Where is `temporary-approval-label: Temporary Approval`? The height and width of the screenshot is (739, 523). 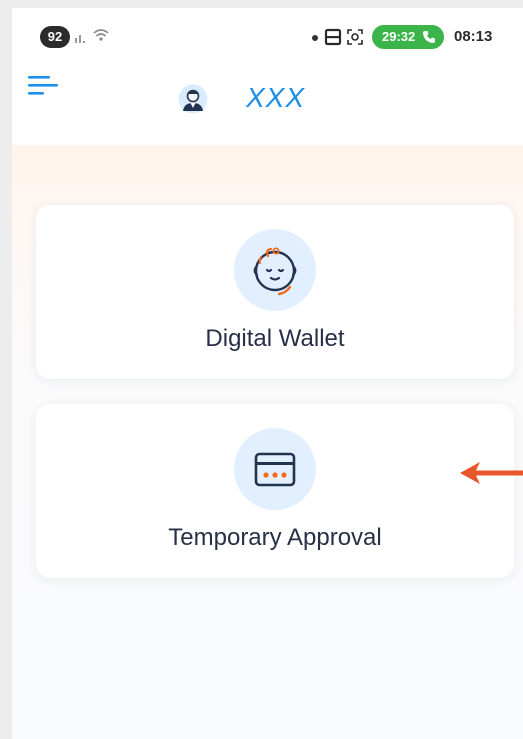 temporary-approval-label: Temporary Approval is located at coordinates (275, 537).